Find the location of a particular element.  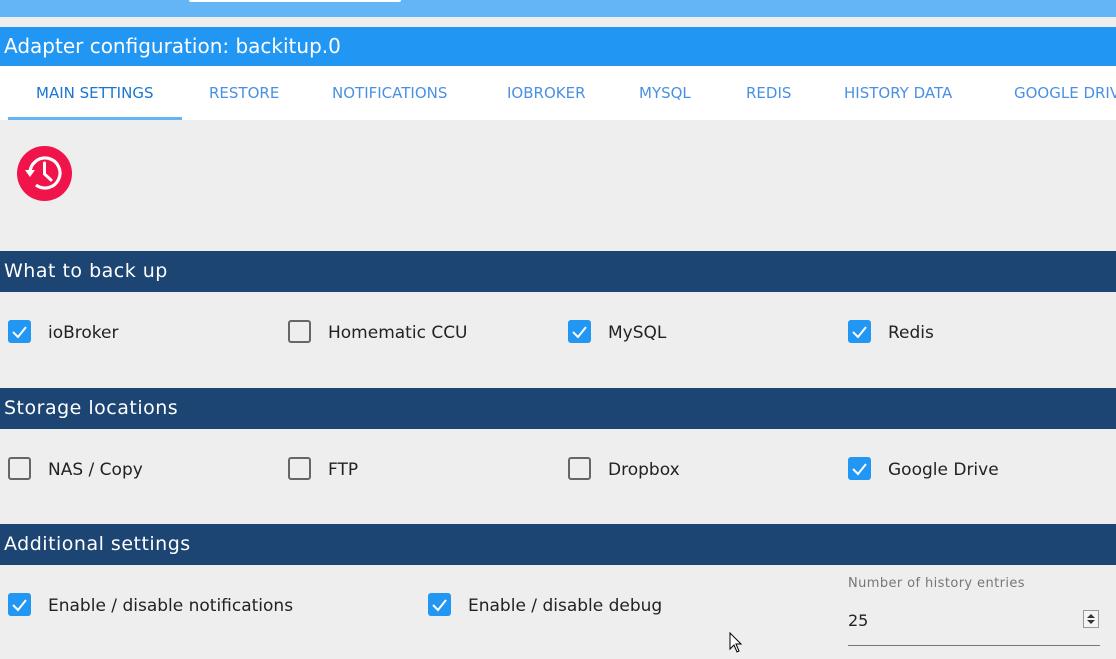

checkbox-homematic-ccu: Homematic CCU is located at coordinates (378, 331).